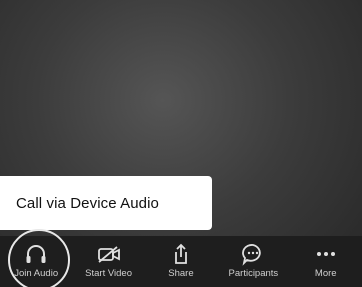  I want to click on chat-bubble-icon, so click(252, 255).